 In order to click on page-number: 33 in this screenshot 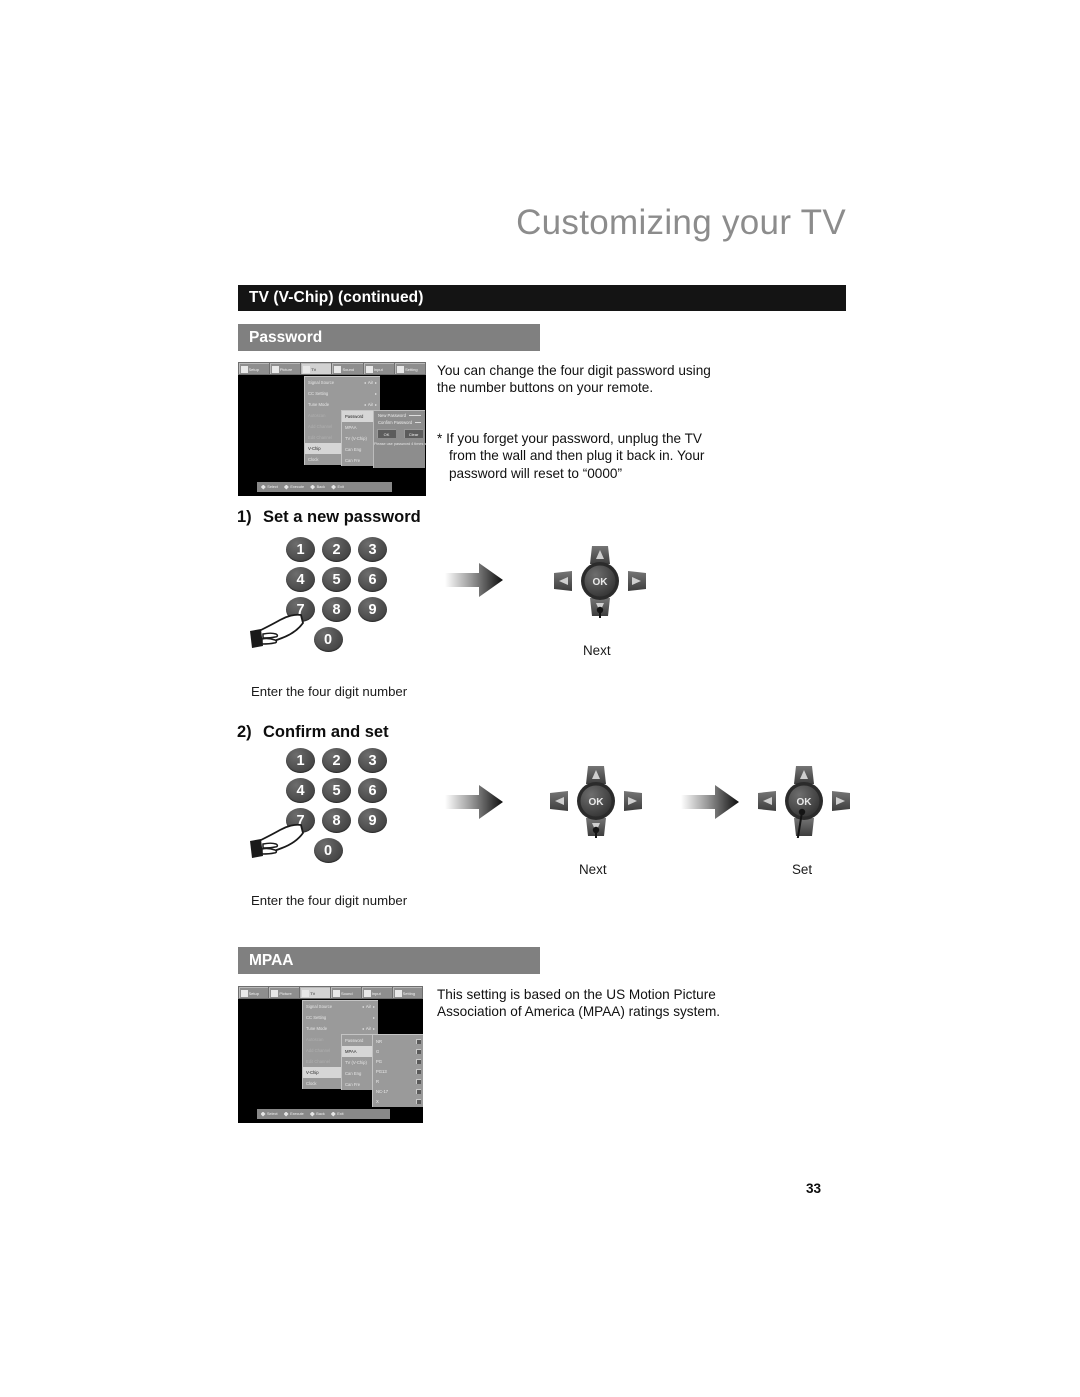, I will do `click(814, 1188)`.